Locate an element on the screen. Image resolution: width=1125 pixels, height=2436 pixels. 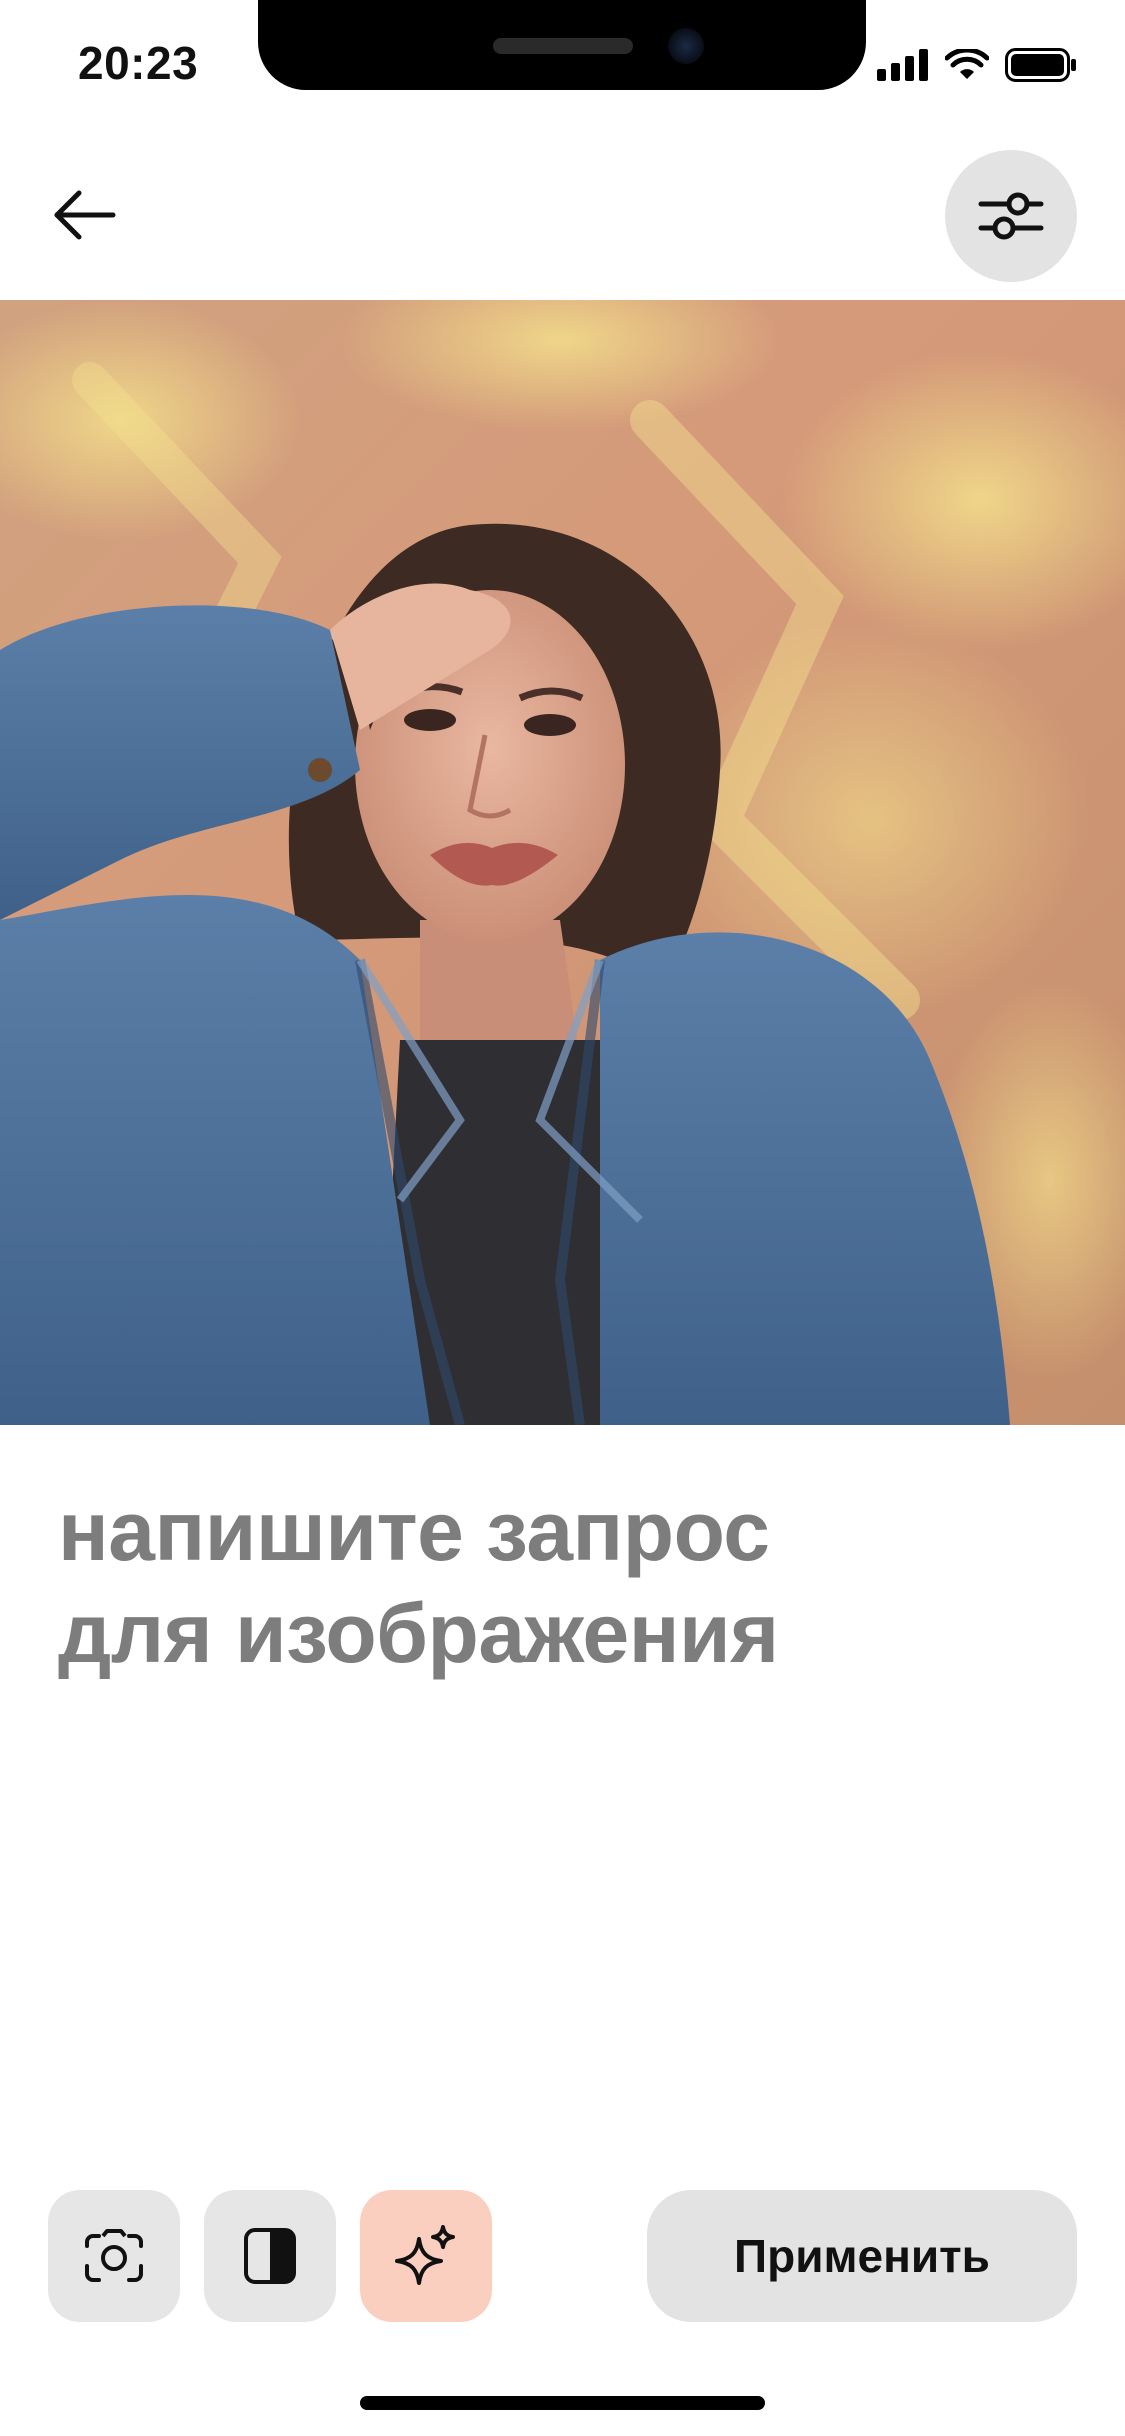
device-notch is located at coordinates (562, 45).